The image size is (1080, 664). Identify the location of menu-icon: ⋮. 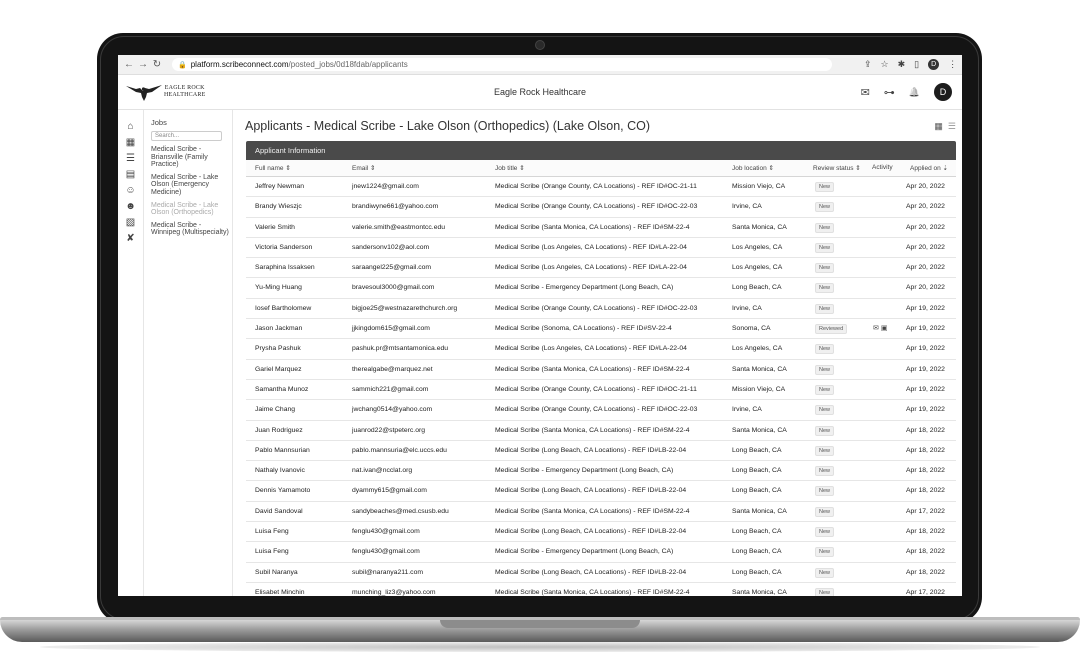
(952, 64).